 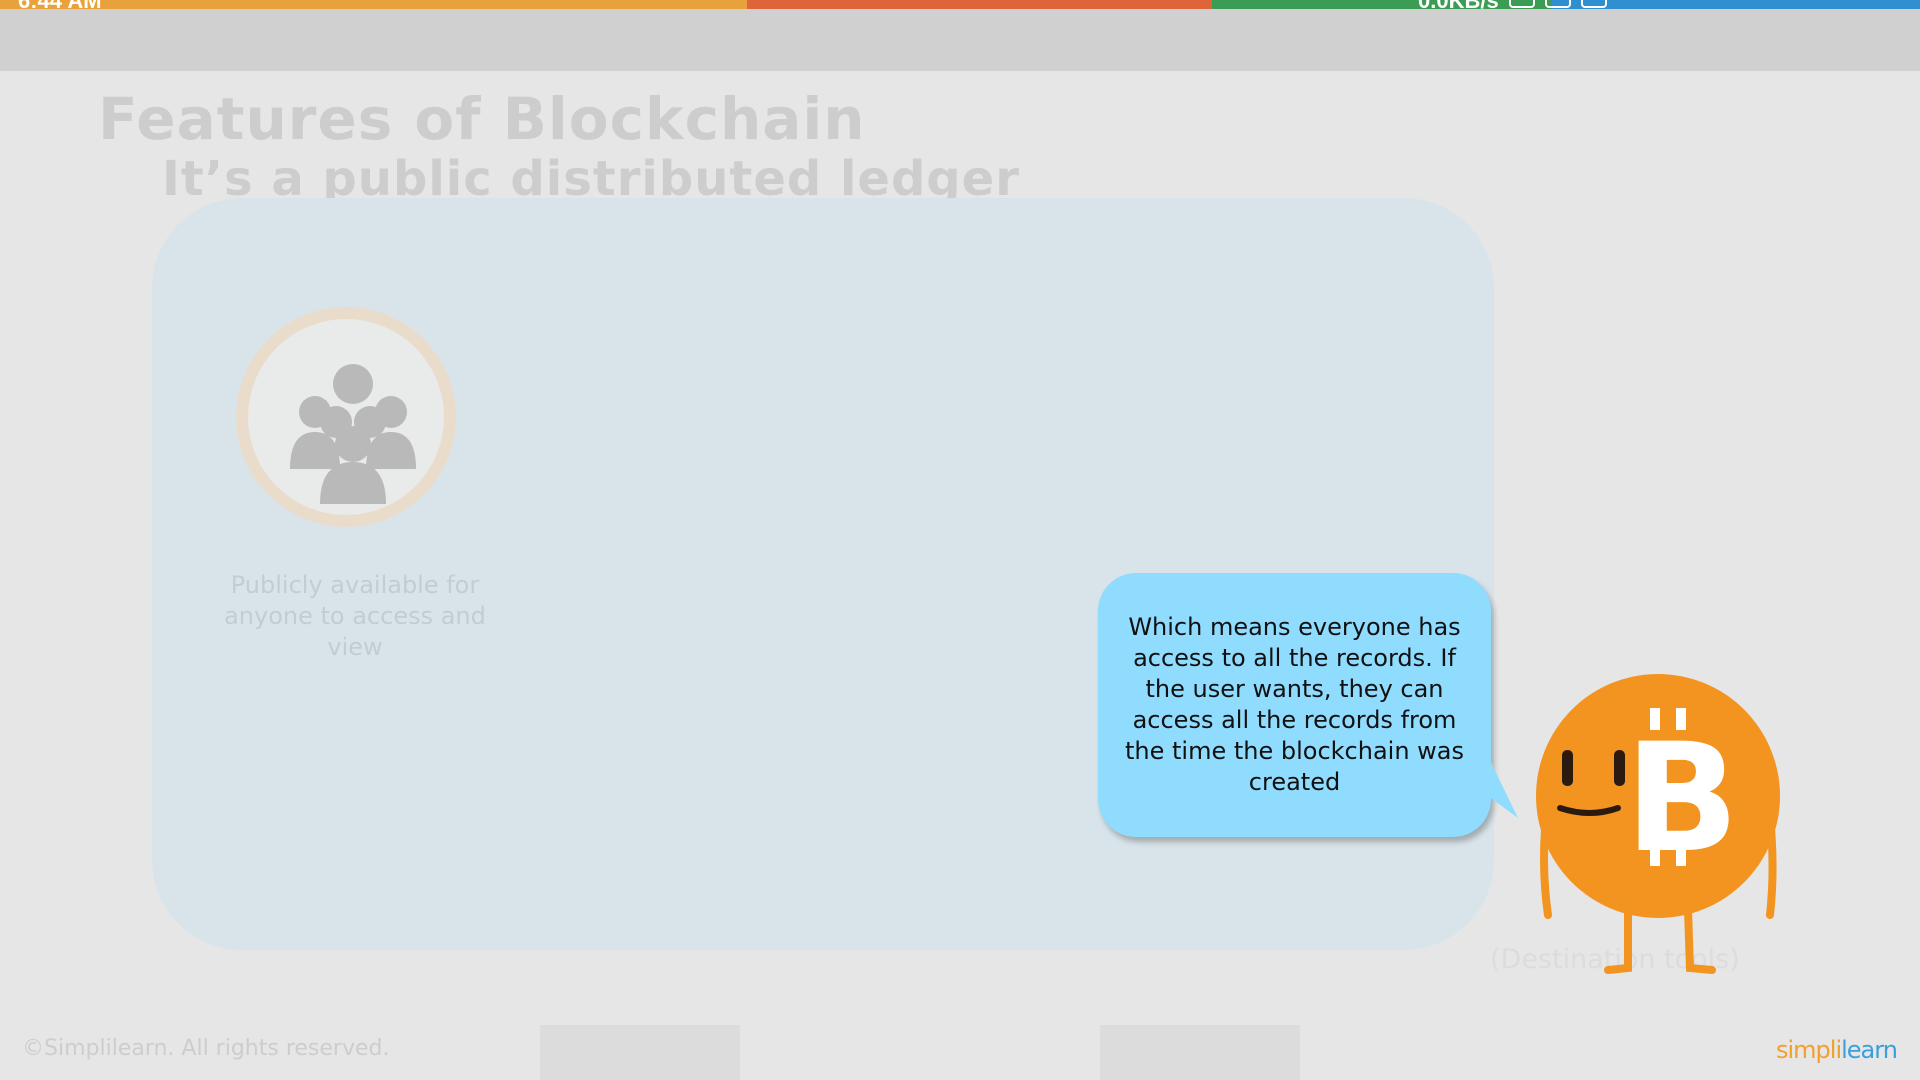 I want to click on bitcoin-mascot: B, so click(x=1658, y=824).